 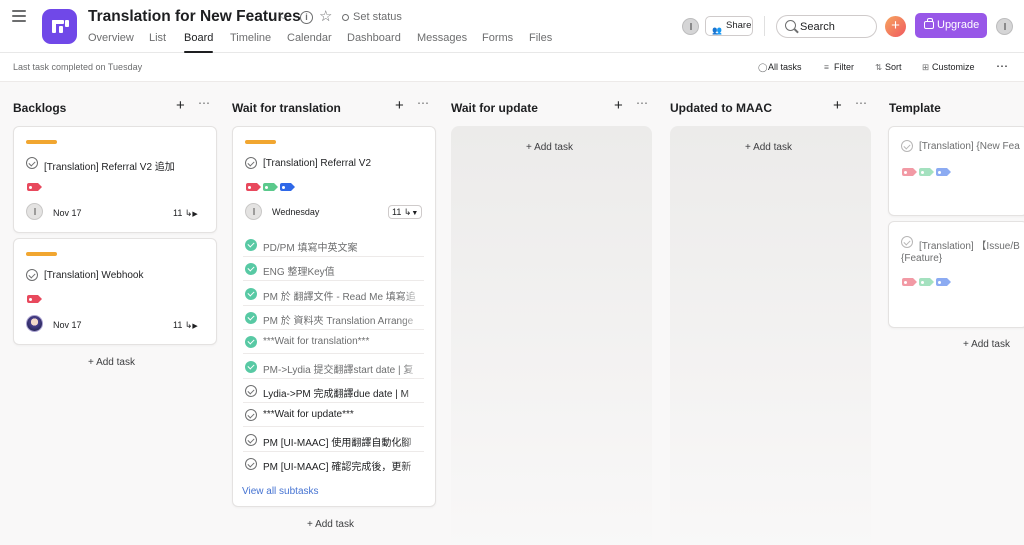 What do you see at coordinates (199, 42) in the screenshot?
I see `tab-board: Board` at bounding box center [199, 42].